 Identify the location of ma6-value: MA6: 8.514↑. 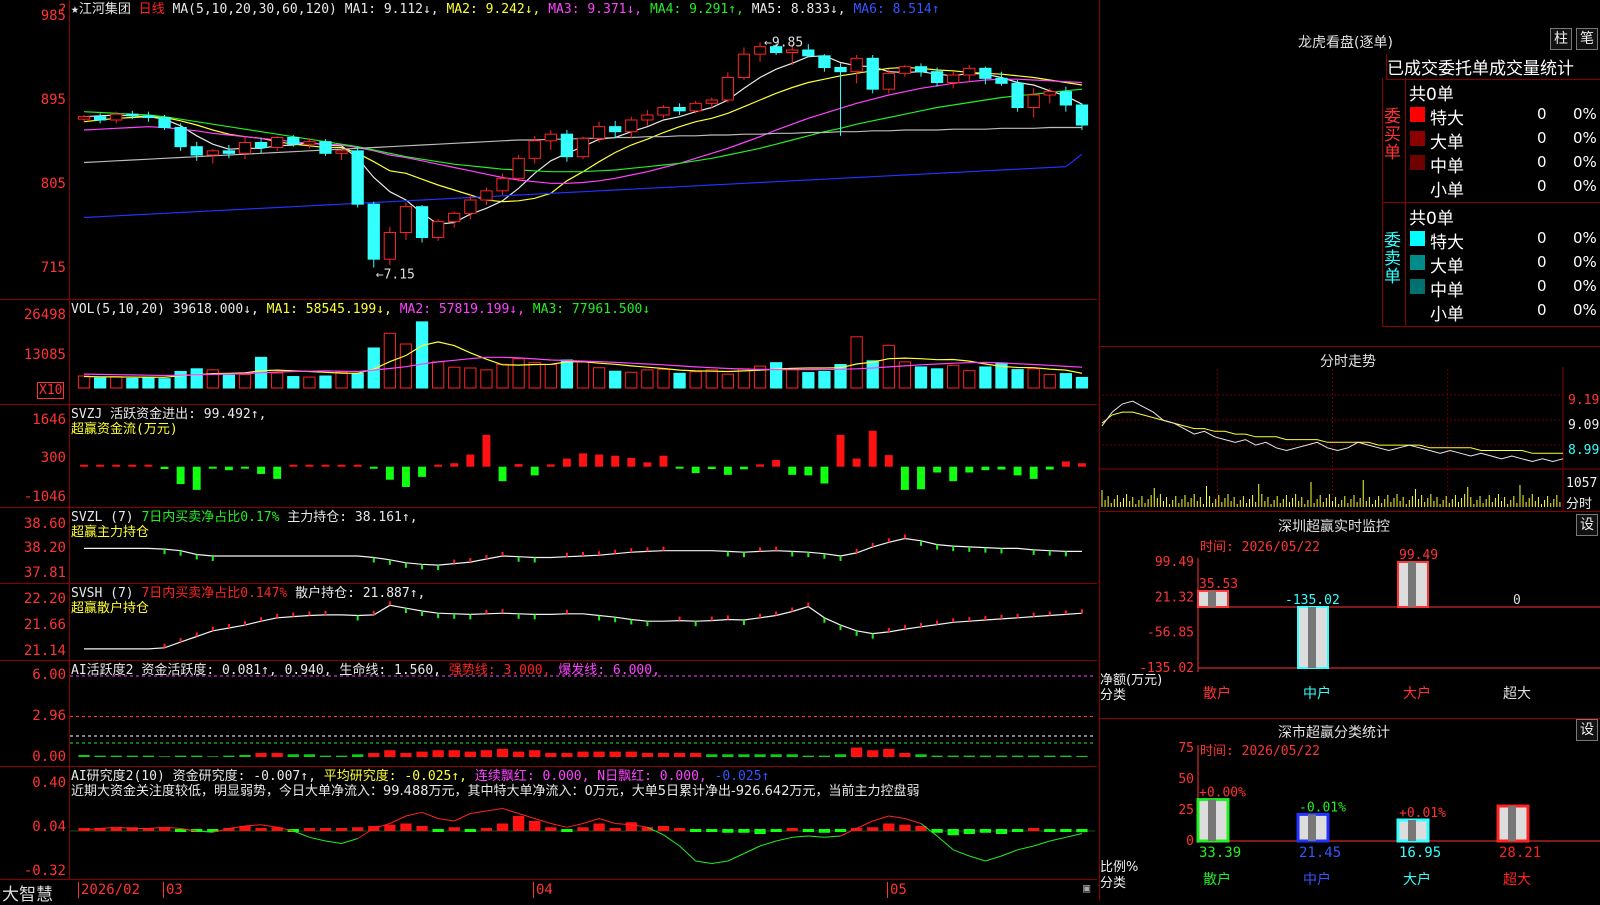
(896, 9).